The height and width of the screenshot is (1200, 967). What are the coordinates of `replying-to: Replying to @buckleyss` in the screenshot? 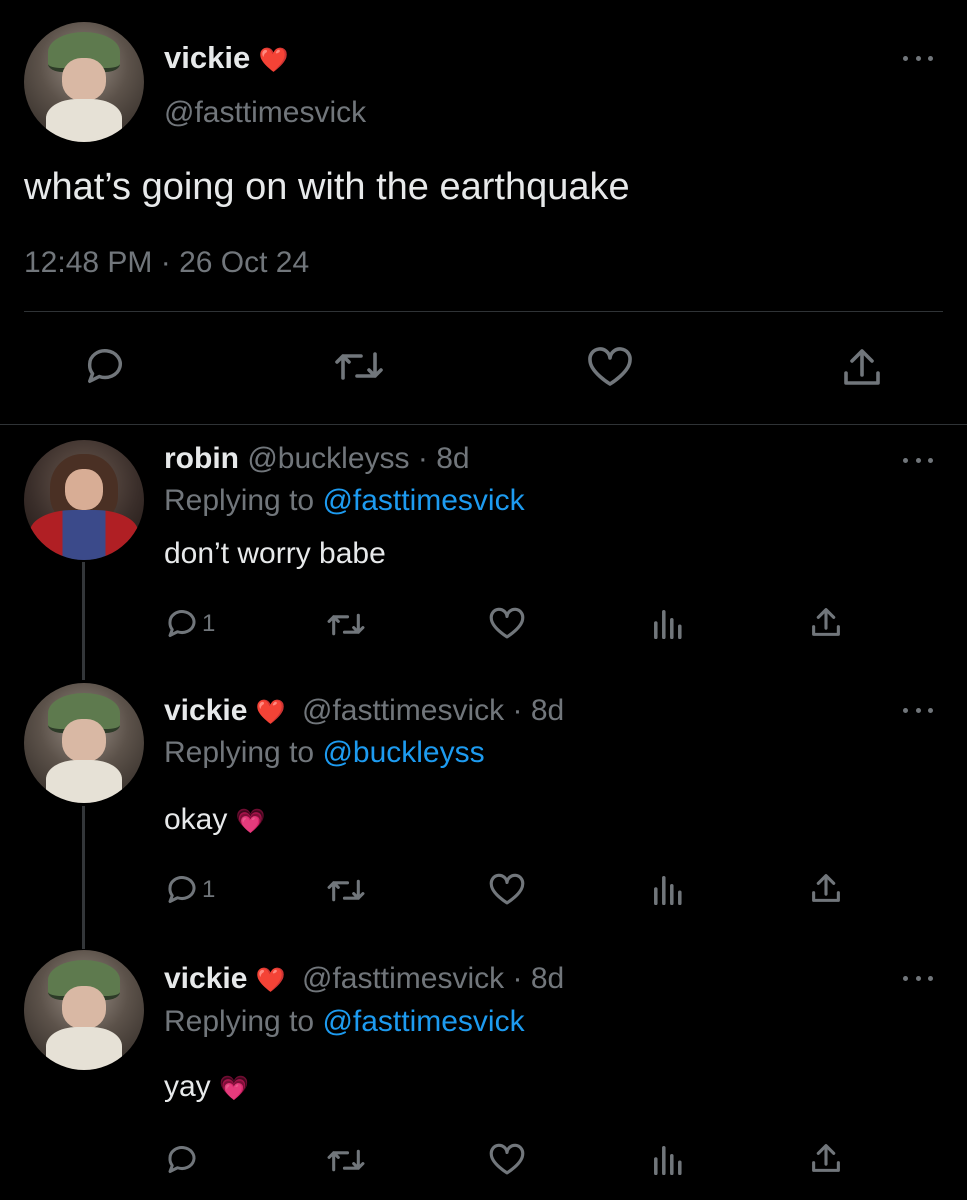 It's located at (324, 752).